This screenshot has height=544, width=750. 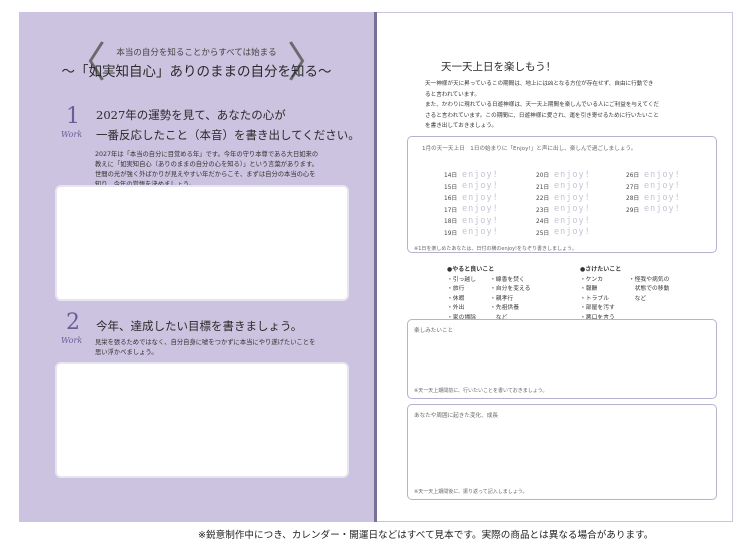 What do you see at coordinates (434, 331) in the screenshot?
I see `memo-enjoy-label: 楽しみたいこと` at bounding box center [434, 331].